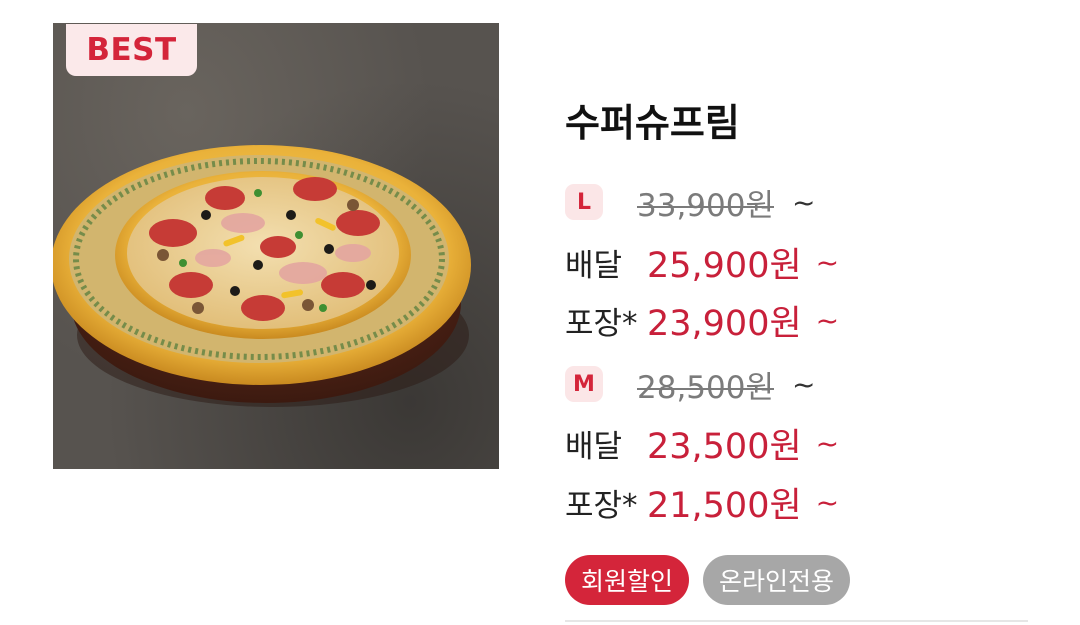 The image size is (1080, 625). Describe the element at coordinates (584, 384) in the screenshot. I see `size-m-chip: M` at that location.